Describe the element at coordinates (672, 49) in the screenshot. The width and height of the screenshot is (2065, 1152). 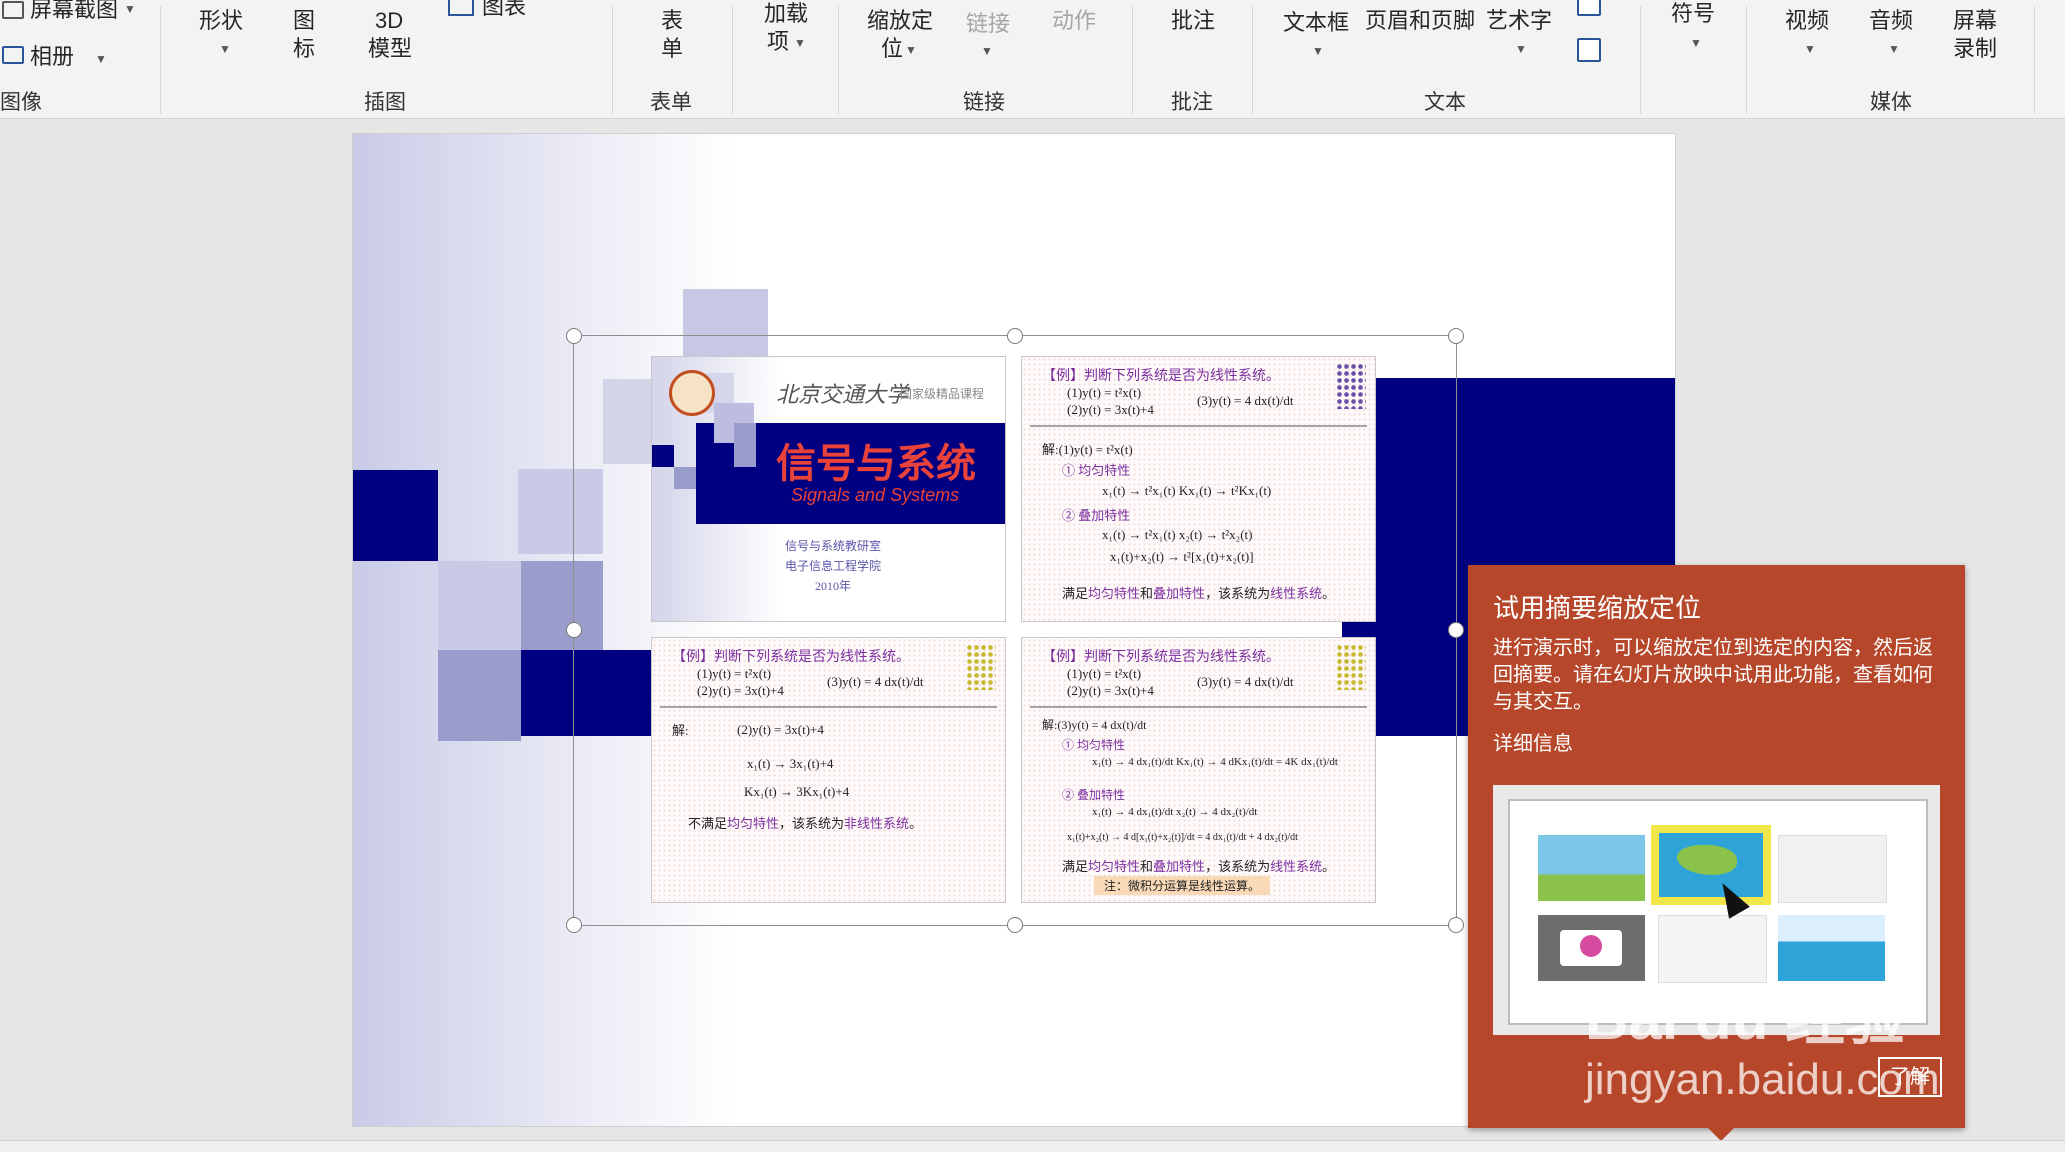
I see `forms-button-line2: 单` at that location.